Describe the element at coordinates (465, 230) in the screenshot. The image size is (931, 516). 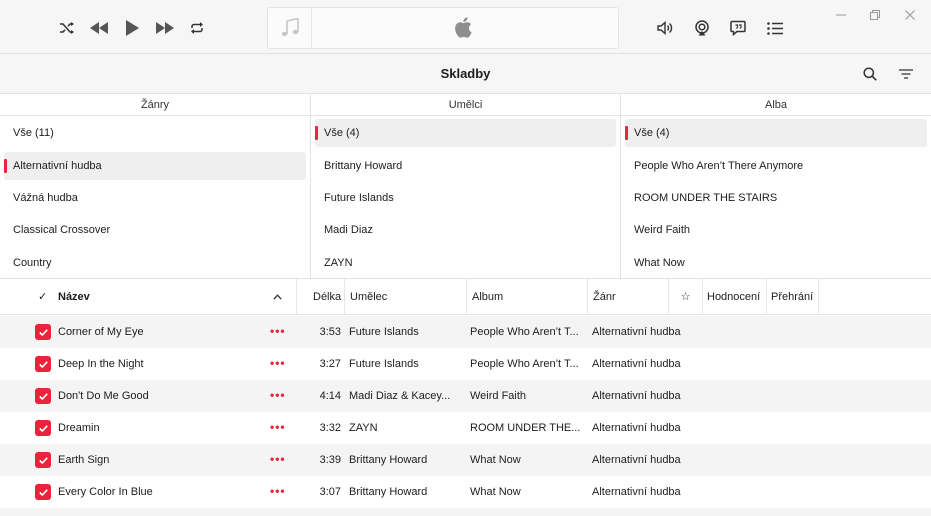
I see `artist-item: Madi Diaz` at that location.